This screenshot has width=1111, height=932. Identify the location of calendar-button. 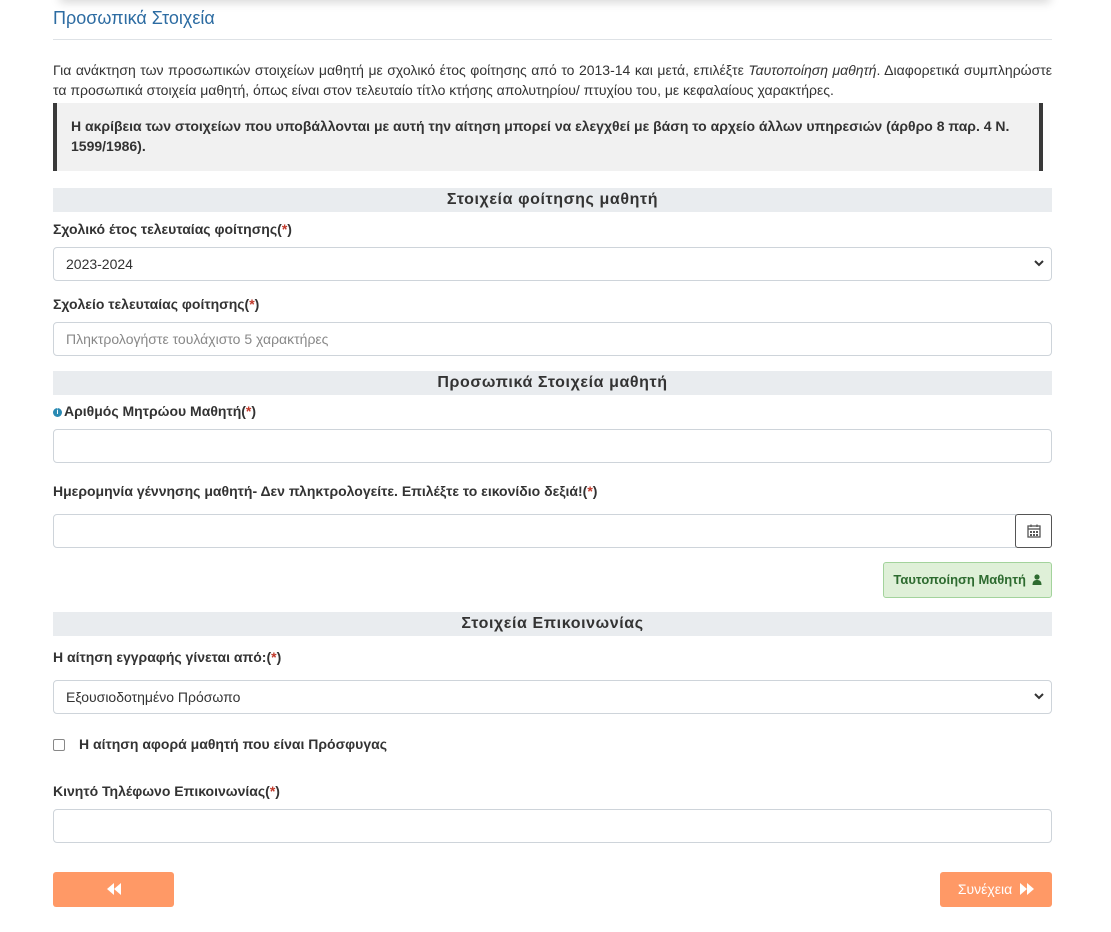
(1033, 531).